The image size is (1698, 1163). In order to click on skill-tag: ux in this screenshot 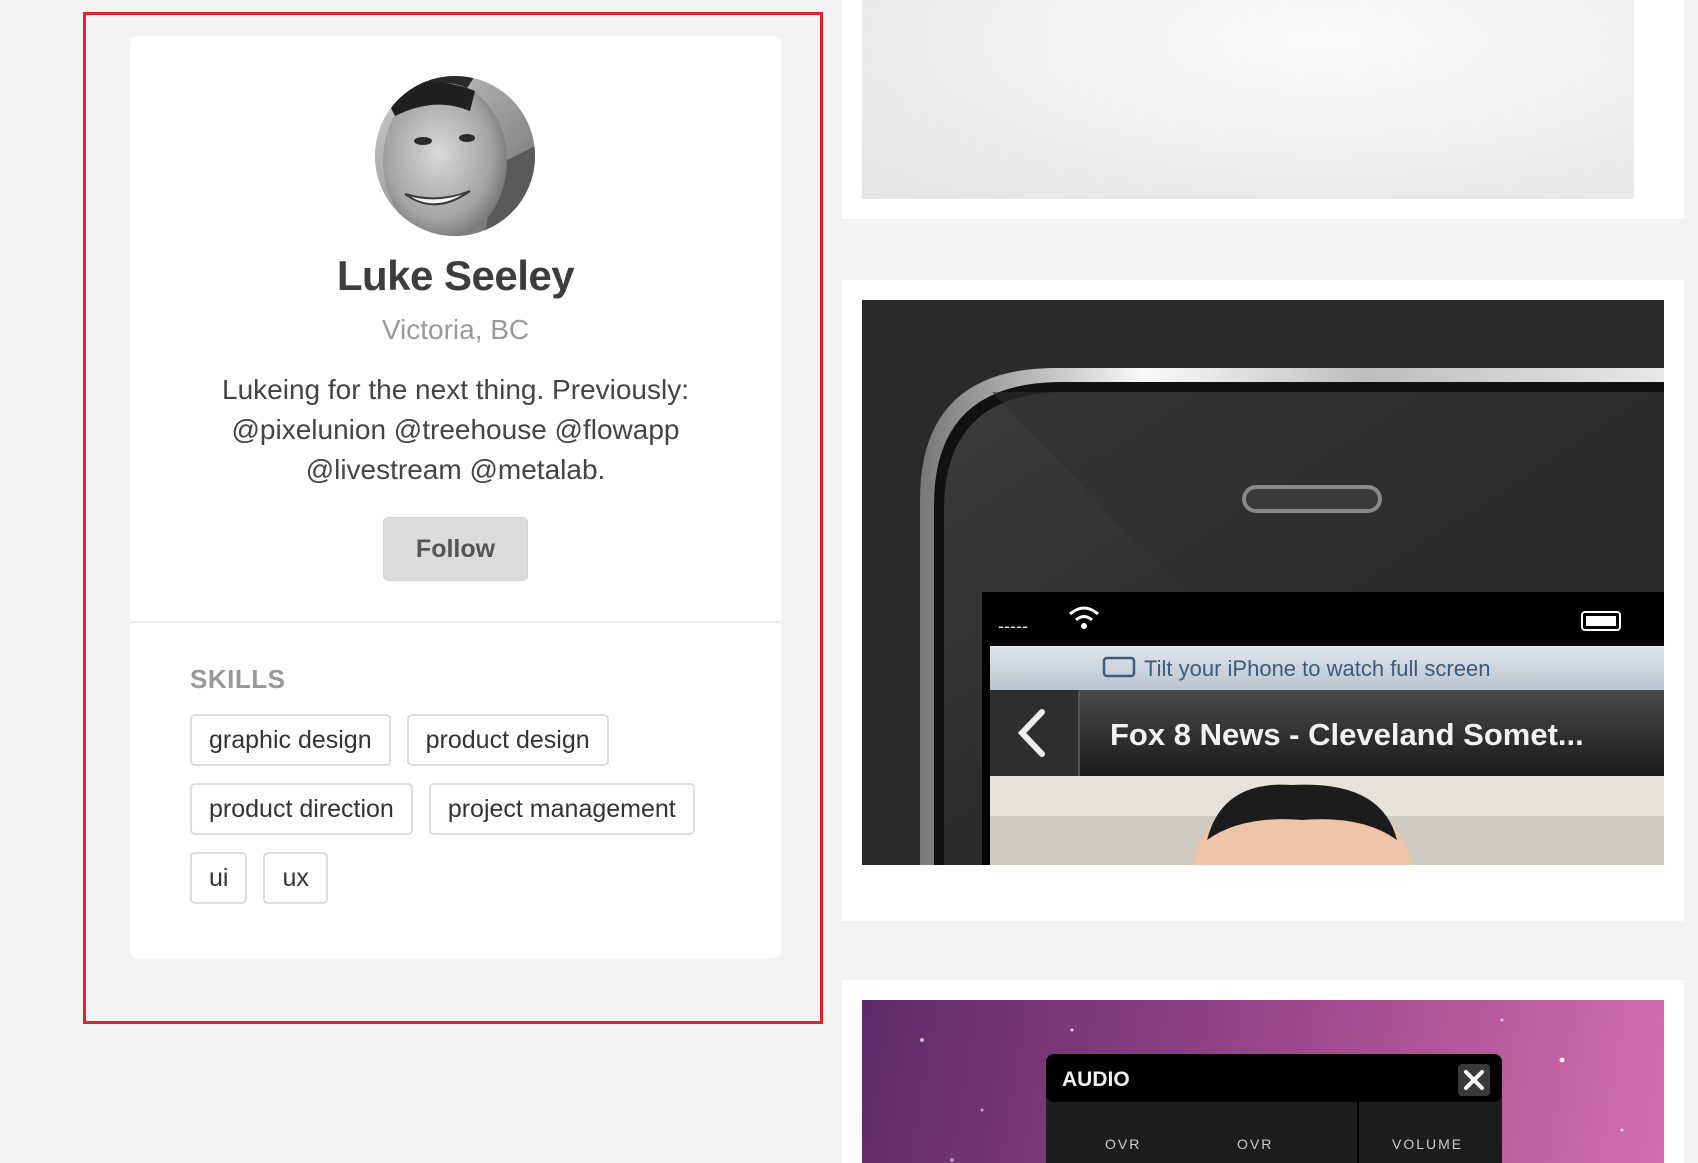, I will do `click(295, 878)`.